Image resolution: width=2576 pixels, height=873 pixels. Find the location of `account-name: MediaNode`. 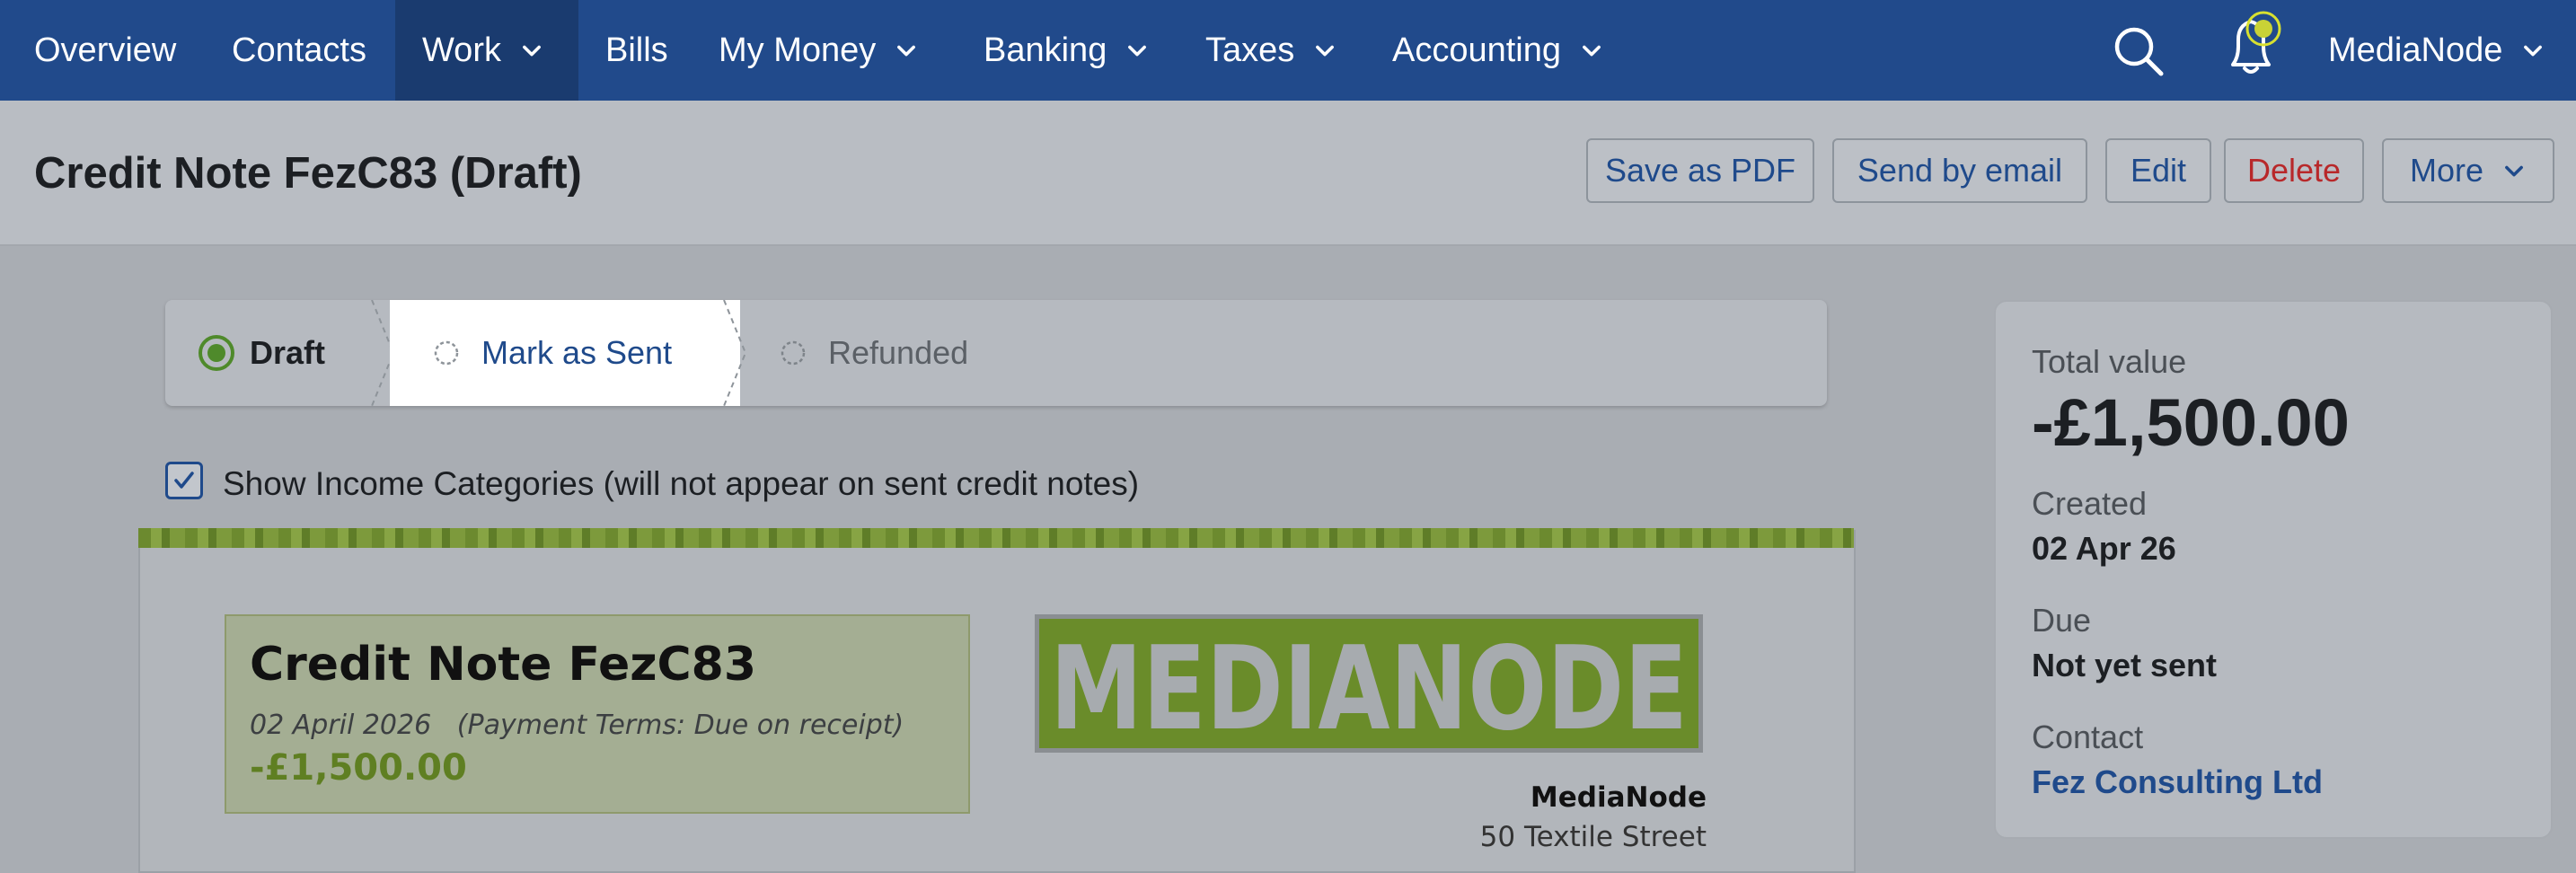

account-name: MediaNode is located at coordinates (2415, 50).